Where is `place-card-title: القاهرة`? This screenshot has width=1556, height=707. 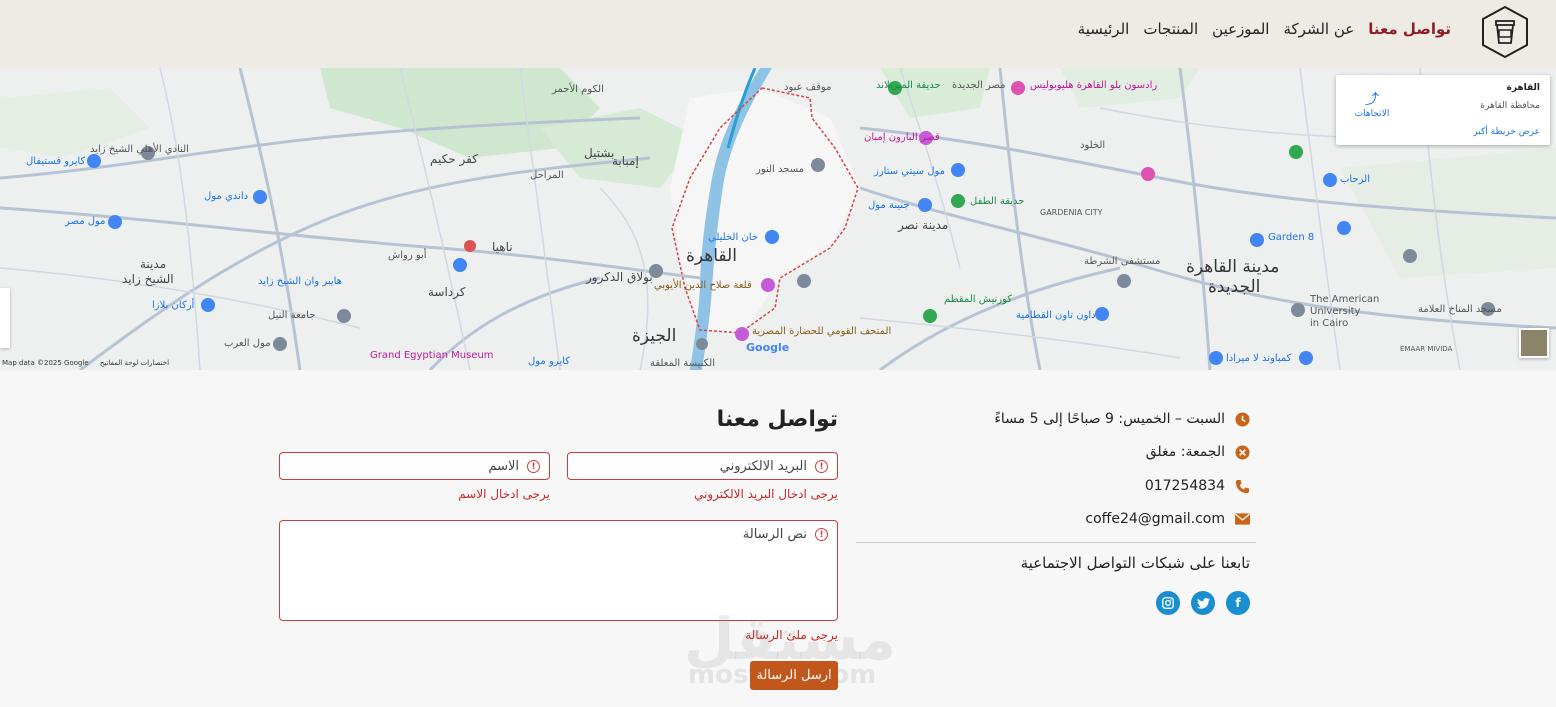
place-card-title: القاهرة is located at coordinates (1523, 88).